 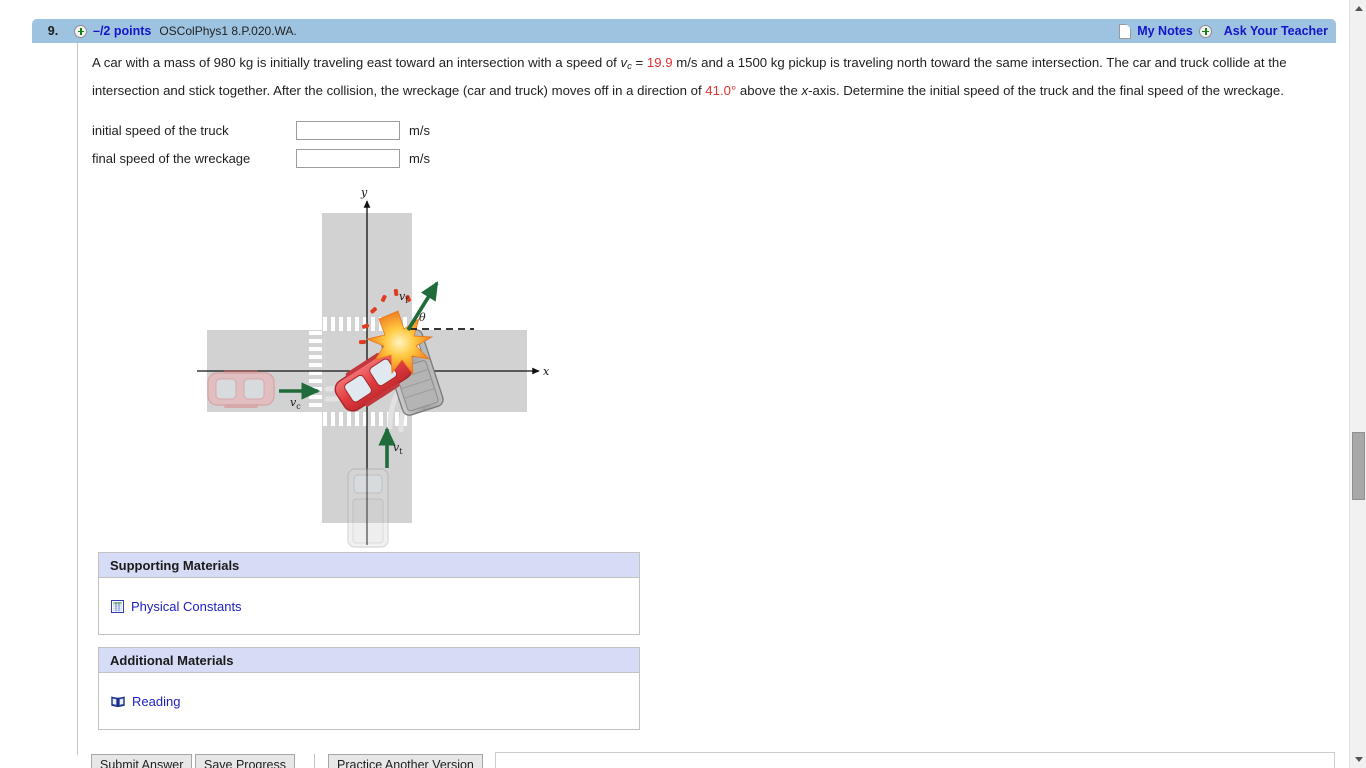 What do you see at coordinates (228, 31) in the screenshot?
I see `question-code: OSColPhys1 8.P.020.WA.` at bounding box center [228, 31].